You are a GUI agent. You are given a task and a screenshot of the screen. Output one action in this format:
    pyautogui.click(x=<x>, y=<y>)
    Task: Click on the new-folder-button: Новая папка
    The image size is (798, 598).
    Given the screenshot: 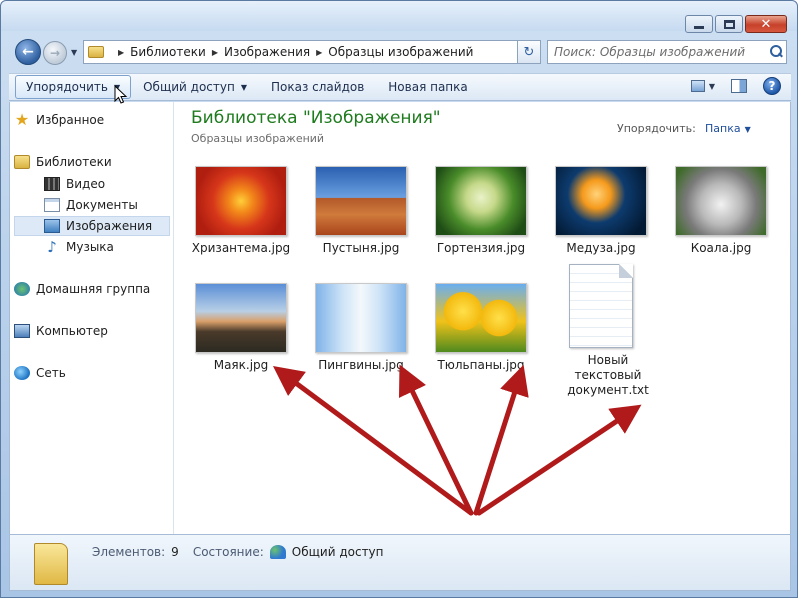 What is the action you would take?
    pyautogui.click(x=427, y=87)
    